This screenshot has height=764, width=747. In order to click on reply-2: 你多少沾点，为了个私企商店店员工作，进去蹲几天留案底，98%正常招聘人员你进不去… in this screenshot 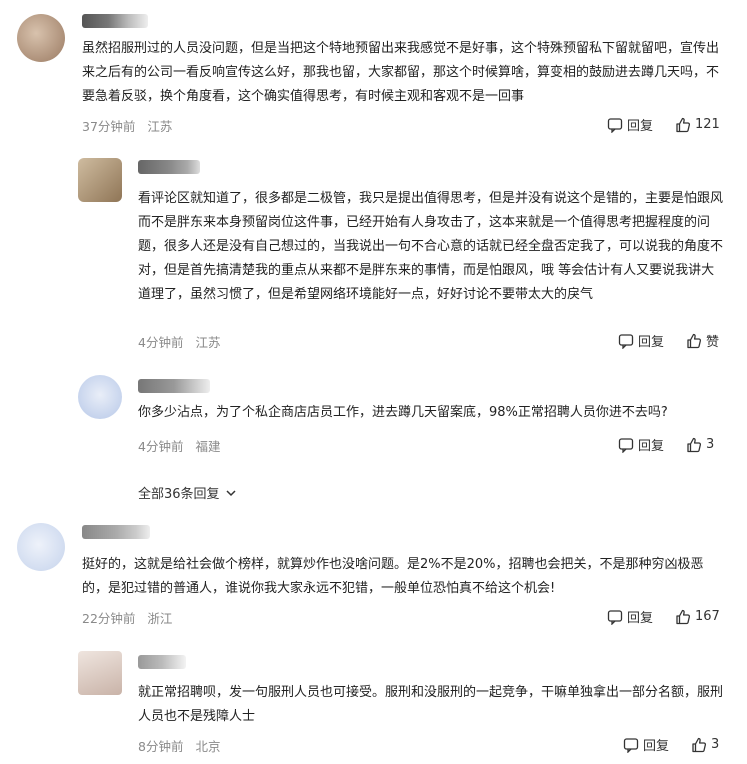, I will do `click(373, 420)`.